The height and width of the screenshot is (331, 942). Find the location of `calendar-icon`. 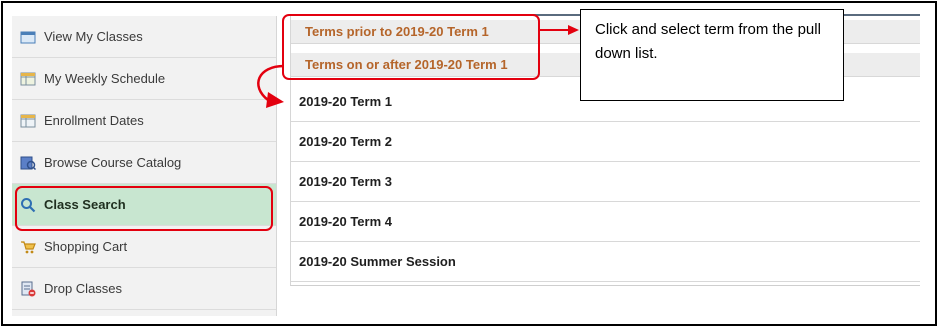

calendar-icon is located at coordinates (28, 37).